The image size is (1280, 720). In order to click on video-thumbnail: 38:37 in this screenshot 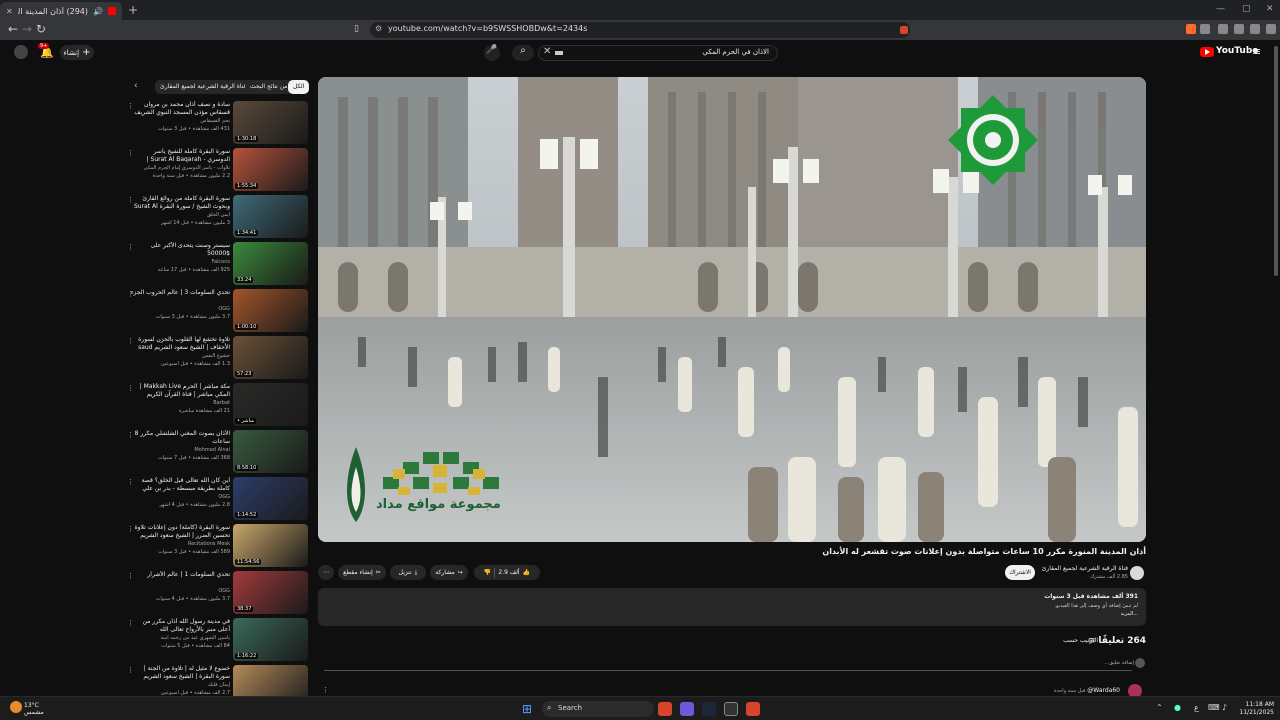, I will do `click(270, 592)`.